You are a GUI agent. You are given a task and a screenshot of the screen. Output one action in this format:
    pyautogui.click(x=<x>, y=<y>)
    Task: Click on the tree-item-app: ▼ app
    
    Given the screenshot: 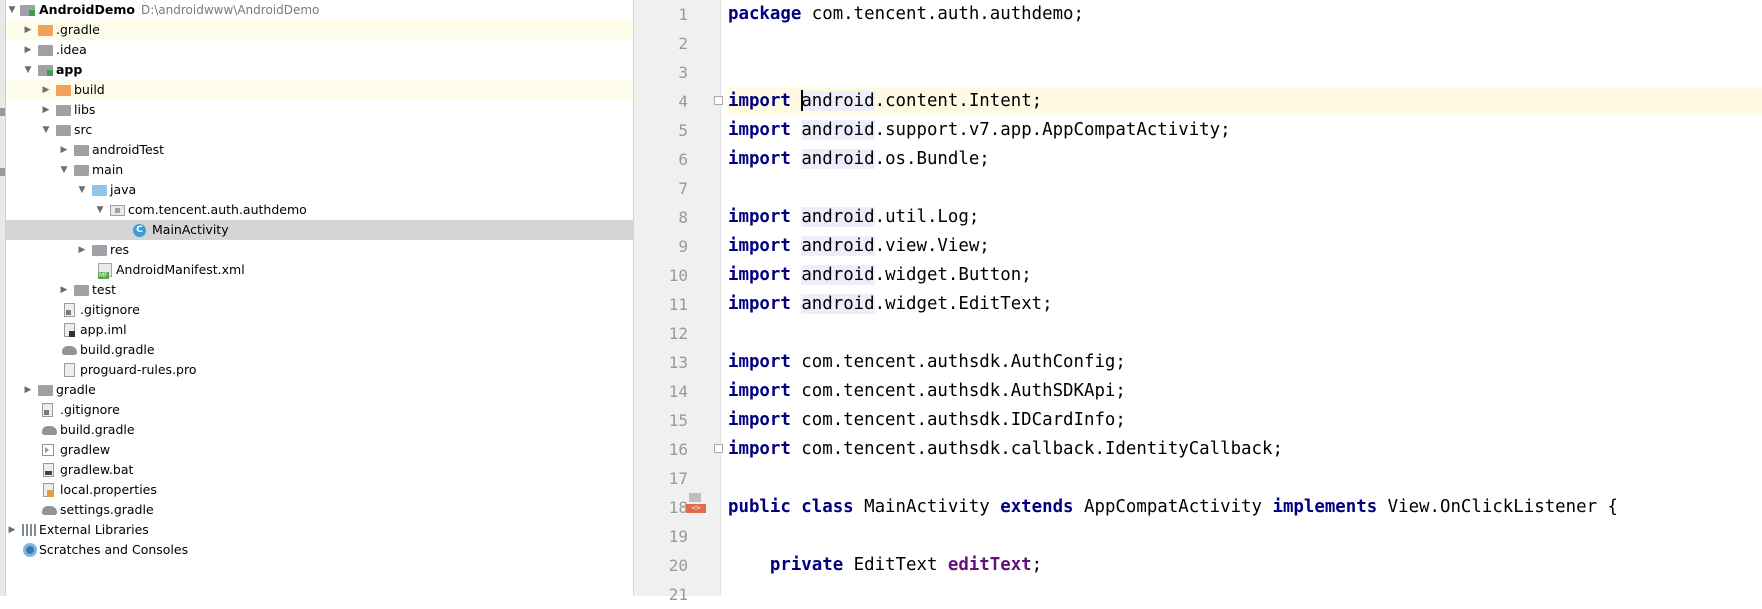 What is the action you would take?
    pyautogui.click(x=319, y=70)
    